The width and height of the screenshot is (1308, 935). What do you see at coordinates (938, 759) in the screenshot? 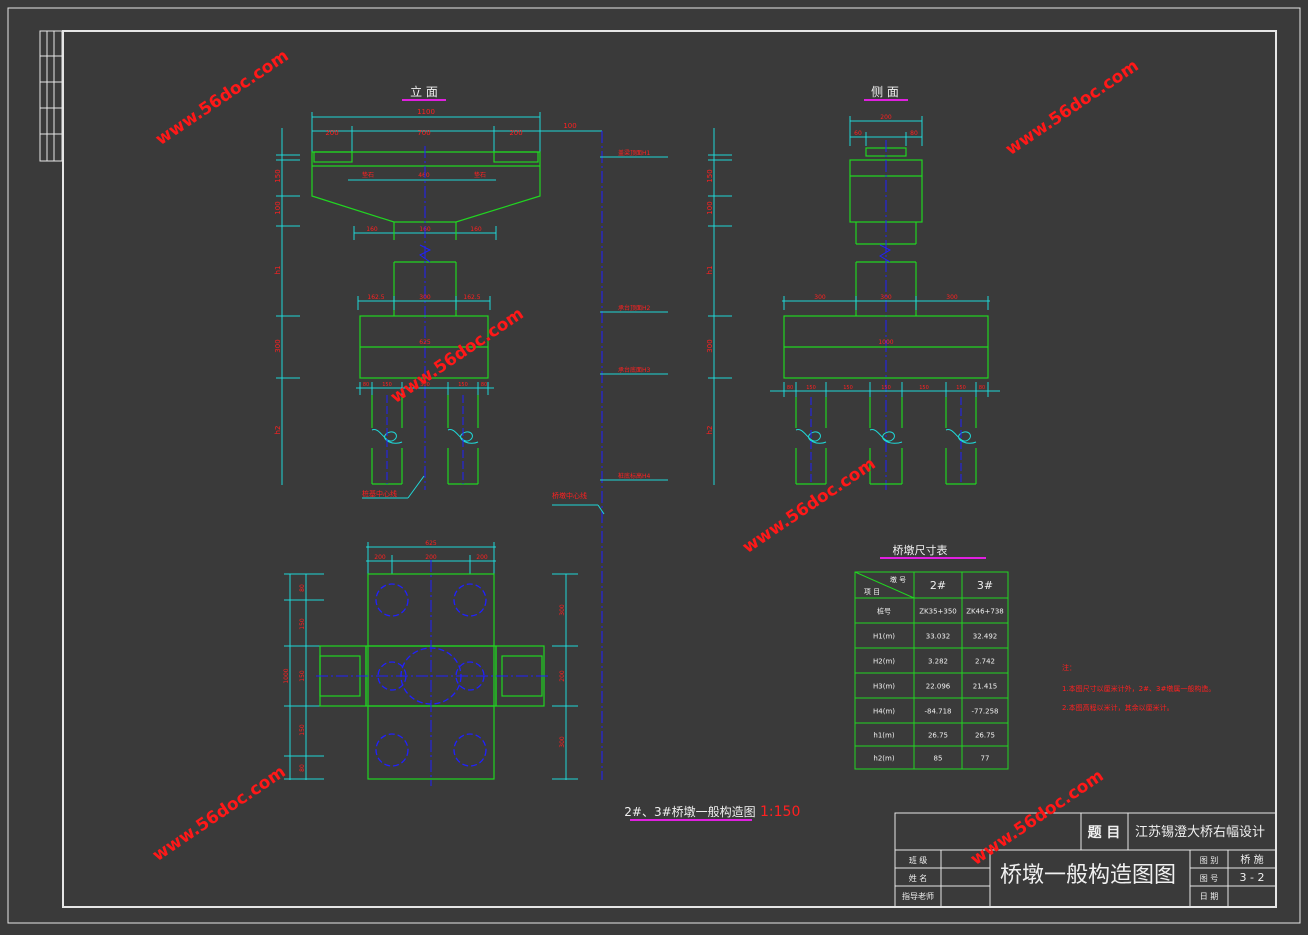
I see `table-cell: 85` at bounding box center [938, 759].